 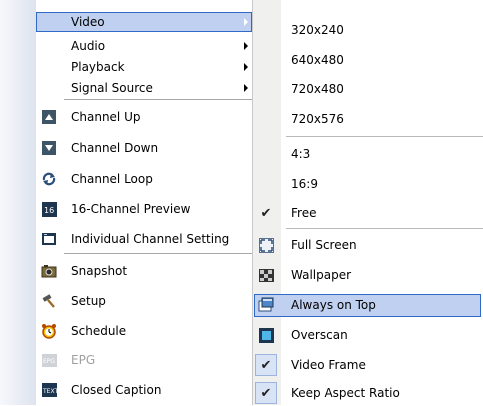 I want to click on menu-item-label: Setup, so click(x=88, y=301).